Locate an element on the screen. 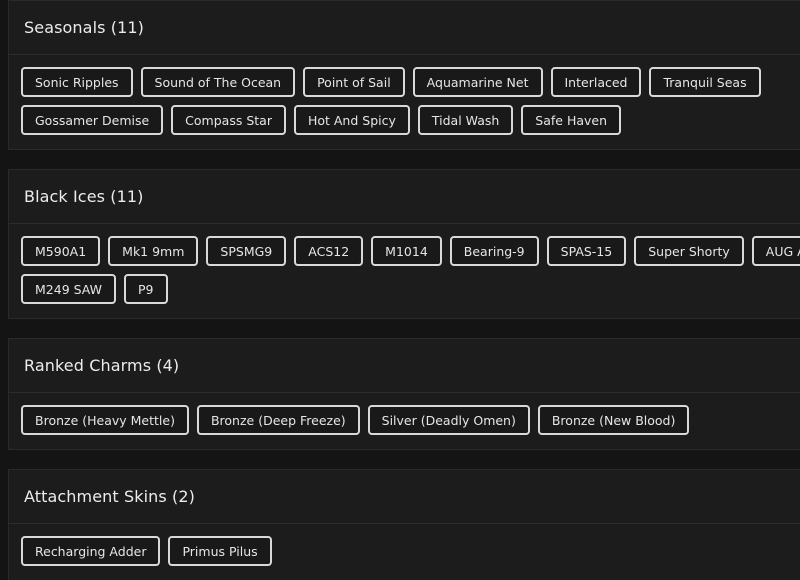 The height and width of the screenshot is (580, 800). section-header: Ranked Charms (4) is located at coordinates (404, 366).